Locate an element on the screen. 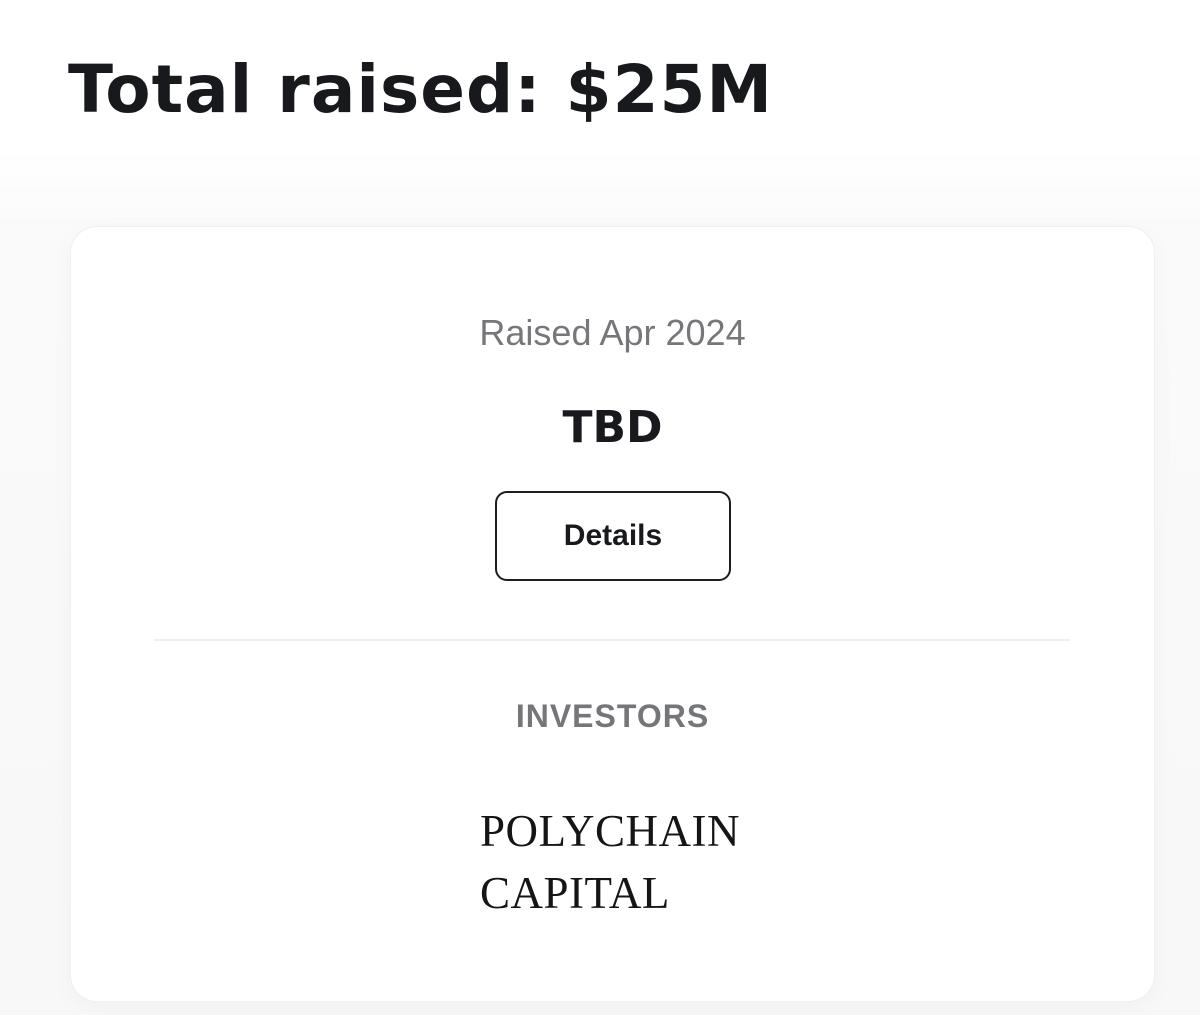  investor-logo-line: POLYCHAIN is located at coordinates (610, 831).